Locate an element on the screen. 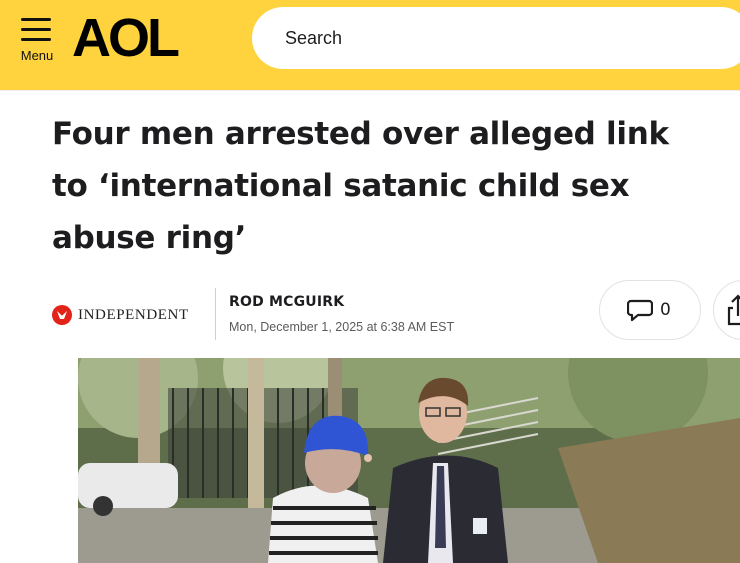  speech-bubble-icon is located at coordinates (640, 310).